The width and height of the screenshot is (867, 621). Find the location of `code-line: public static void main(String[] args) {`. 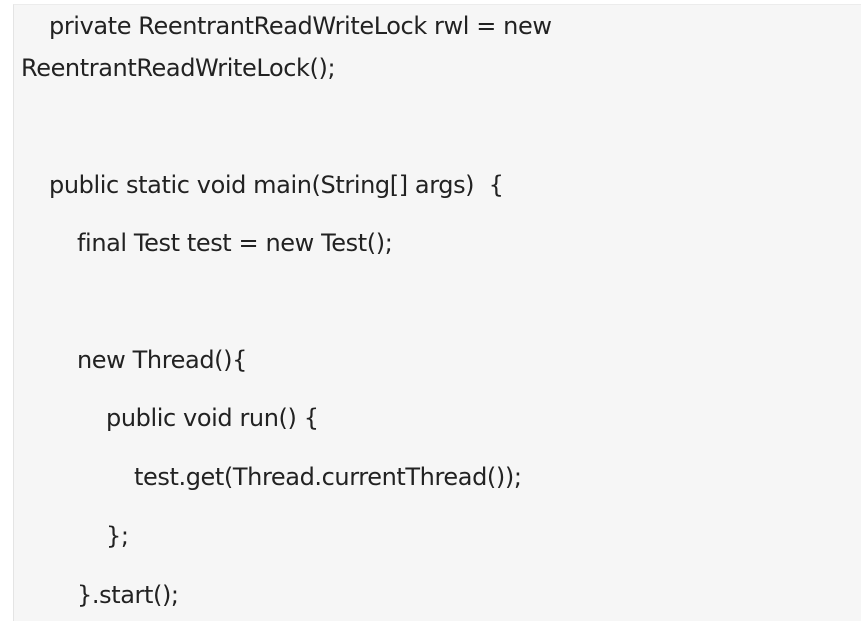

code-line: public static void main(String[] args) { is located at coordinates (276, 185).